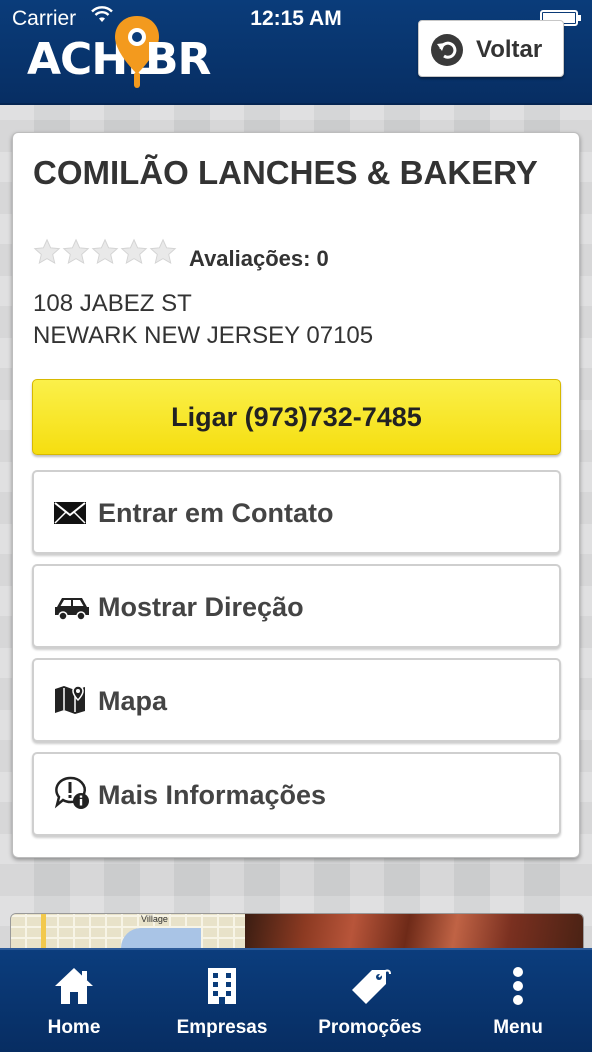 This screenshot has width=592, height=1052. I want to click on building-icon, so click(222, 988).